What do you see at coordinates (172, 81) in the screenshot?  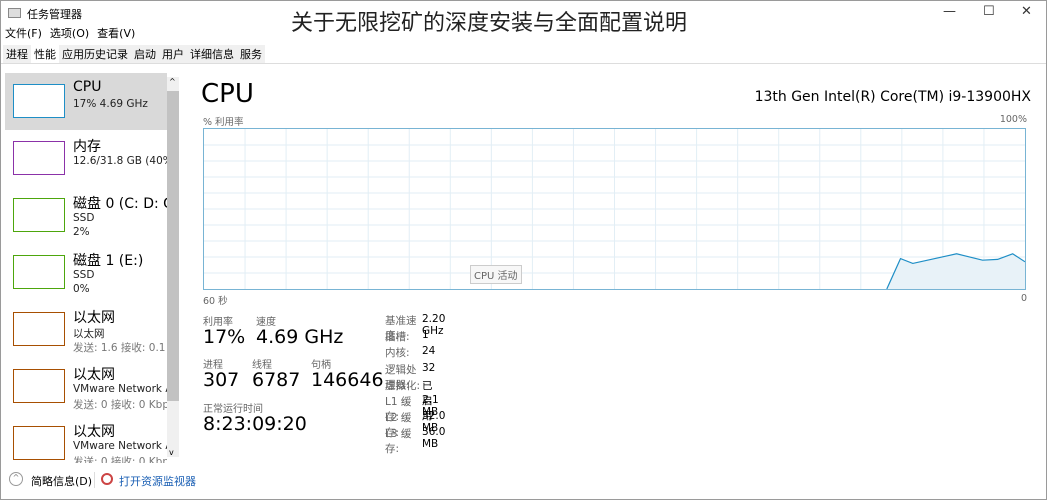 I see `scroll-up-icon: ^` at bounding box center [172, 81].